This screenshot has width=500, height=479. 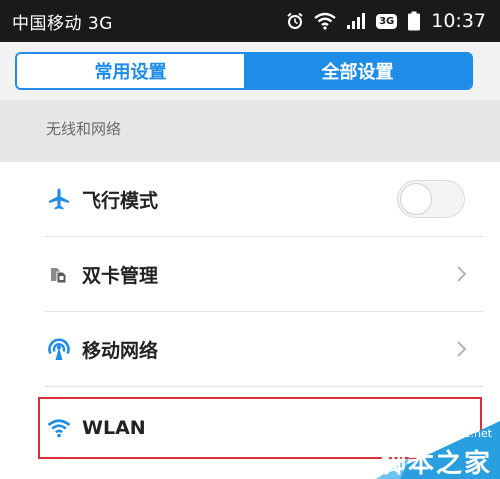 What do you see at coordinates (356, 21) in the screenshot?
I see `signal-icon` at bounding box center [356, 21].